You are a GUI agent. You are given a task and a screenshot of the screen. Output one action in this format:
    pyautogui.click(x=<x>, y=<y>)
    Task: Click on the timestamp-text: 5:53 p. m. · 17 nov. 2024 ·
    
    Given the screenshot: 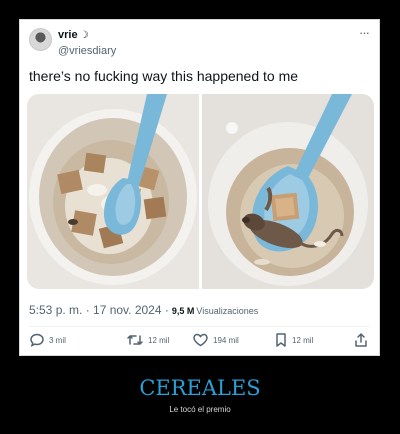 What is the action you would take?
    pyautogui.click(x=99, y=310)
    